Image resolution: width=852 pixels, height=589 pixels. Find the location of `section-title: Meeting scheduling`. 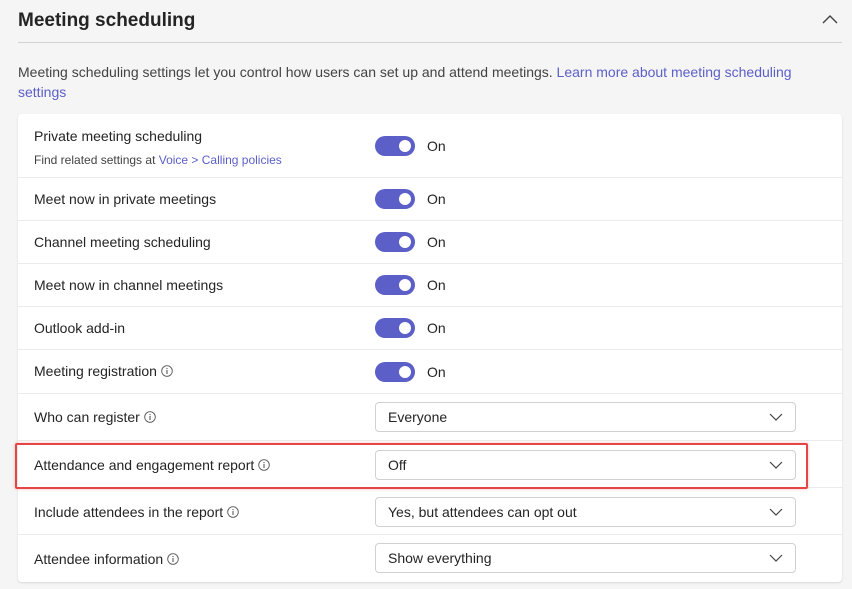

section-title: Meeting scheduling is located at coordinates (107, 20).